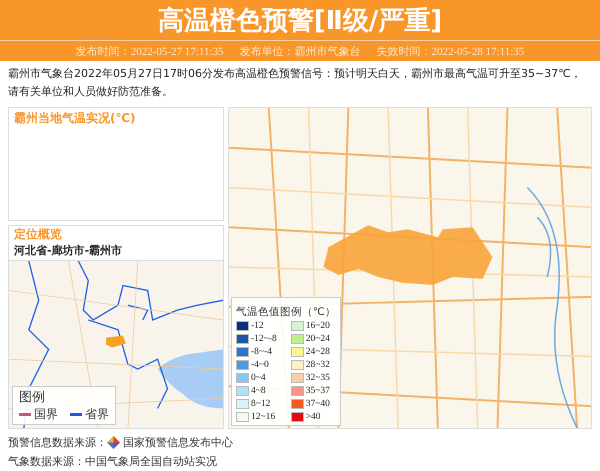  Describe the element at coordinates (300, 21) in the screenshot. I see `warning-title: 高温橙色预警[Ⅱ级/严重]` at that location.